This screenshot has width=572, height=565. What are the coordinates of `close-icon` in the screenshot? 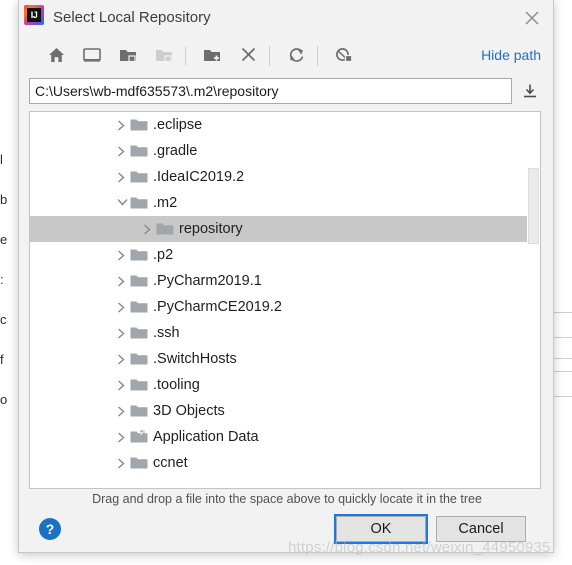 It's located at (532, 18).